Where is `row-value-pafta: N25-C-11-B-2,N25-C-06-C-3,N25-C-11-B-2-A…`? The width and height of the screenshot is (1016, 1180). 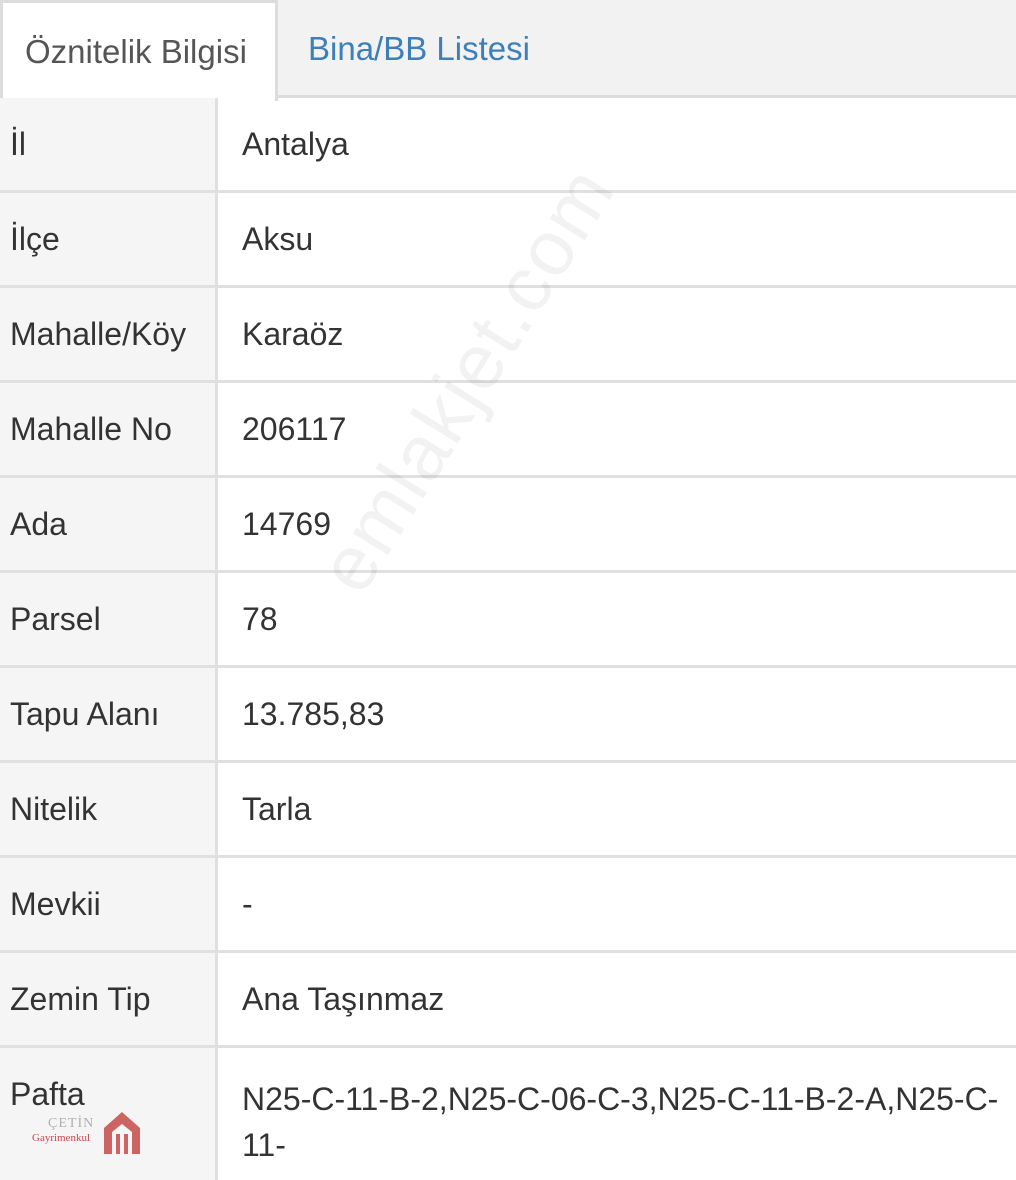 row-value-pafta: N25-C-11-B-2,N25-C-06-C-3,N25-C-11-B-2-A… is located at coordinates (620, 1122).